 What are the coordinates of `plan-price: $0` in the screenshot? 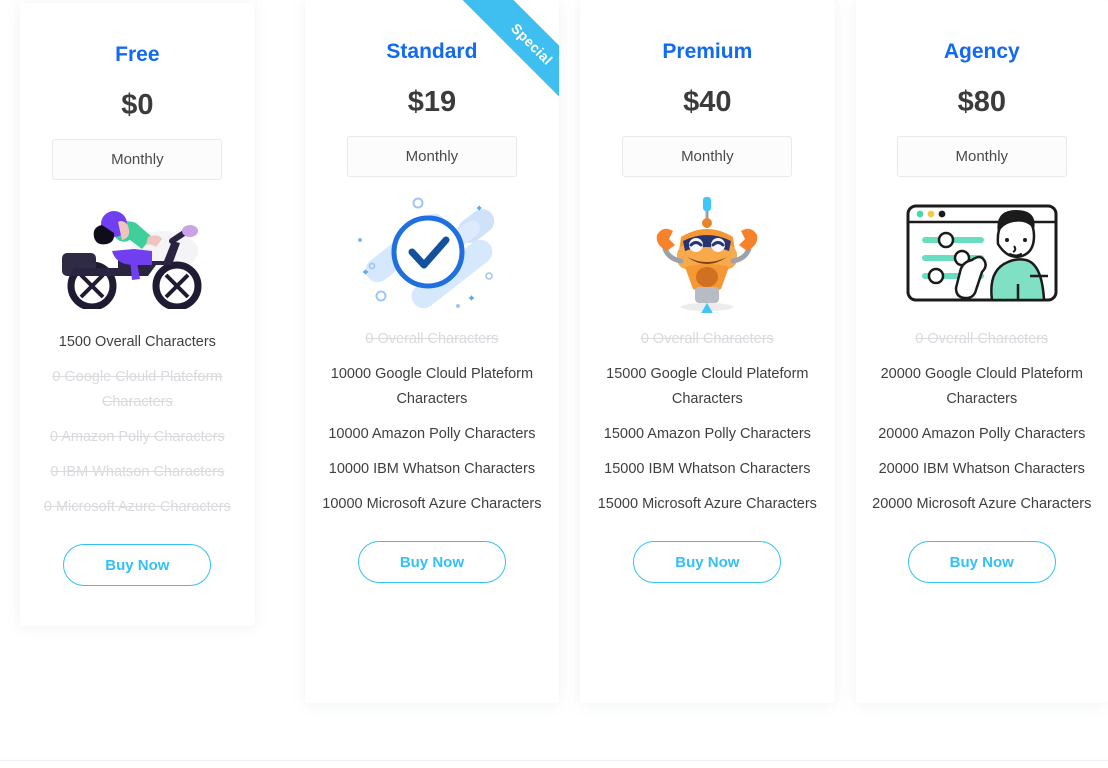 It's located at (137, 105).